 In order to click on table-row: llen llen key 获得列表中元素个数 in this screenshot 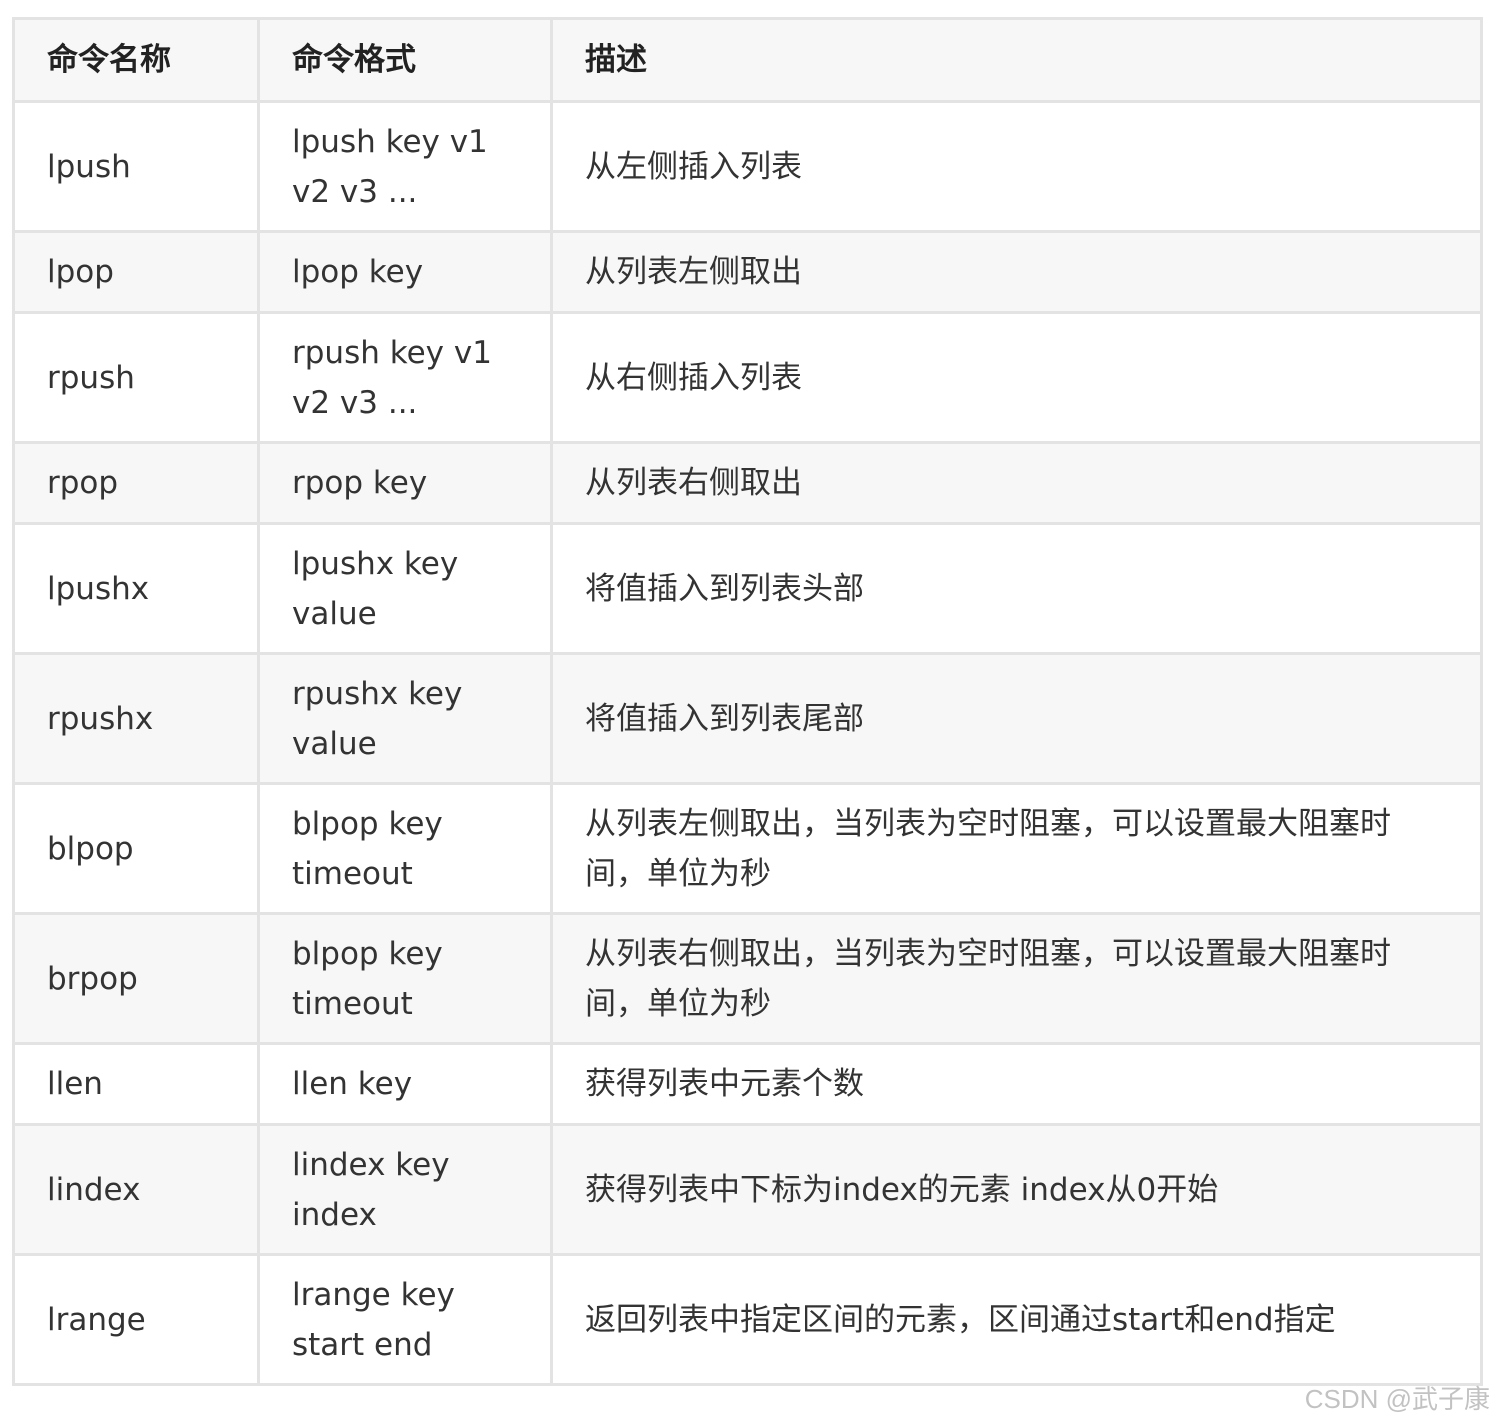, I will do `click(747, 1084)`.